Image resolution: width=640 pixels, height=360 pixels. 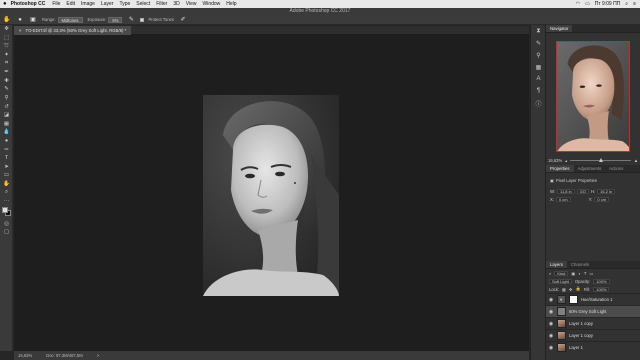 I want to click on apple-icon: ●, so click(x=5, y=4).